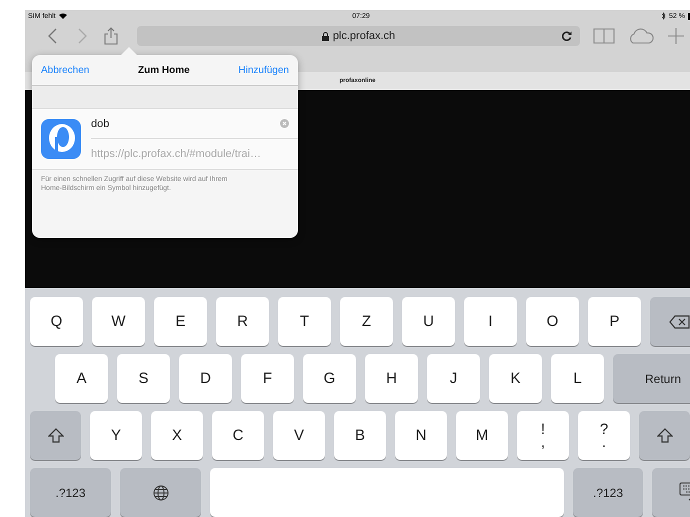 Image resolution: width=690 pixels, height=517 pixels. Describe the element at coordinates (194, 124) in the screenshot. I see `name-field: dob` at that location.